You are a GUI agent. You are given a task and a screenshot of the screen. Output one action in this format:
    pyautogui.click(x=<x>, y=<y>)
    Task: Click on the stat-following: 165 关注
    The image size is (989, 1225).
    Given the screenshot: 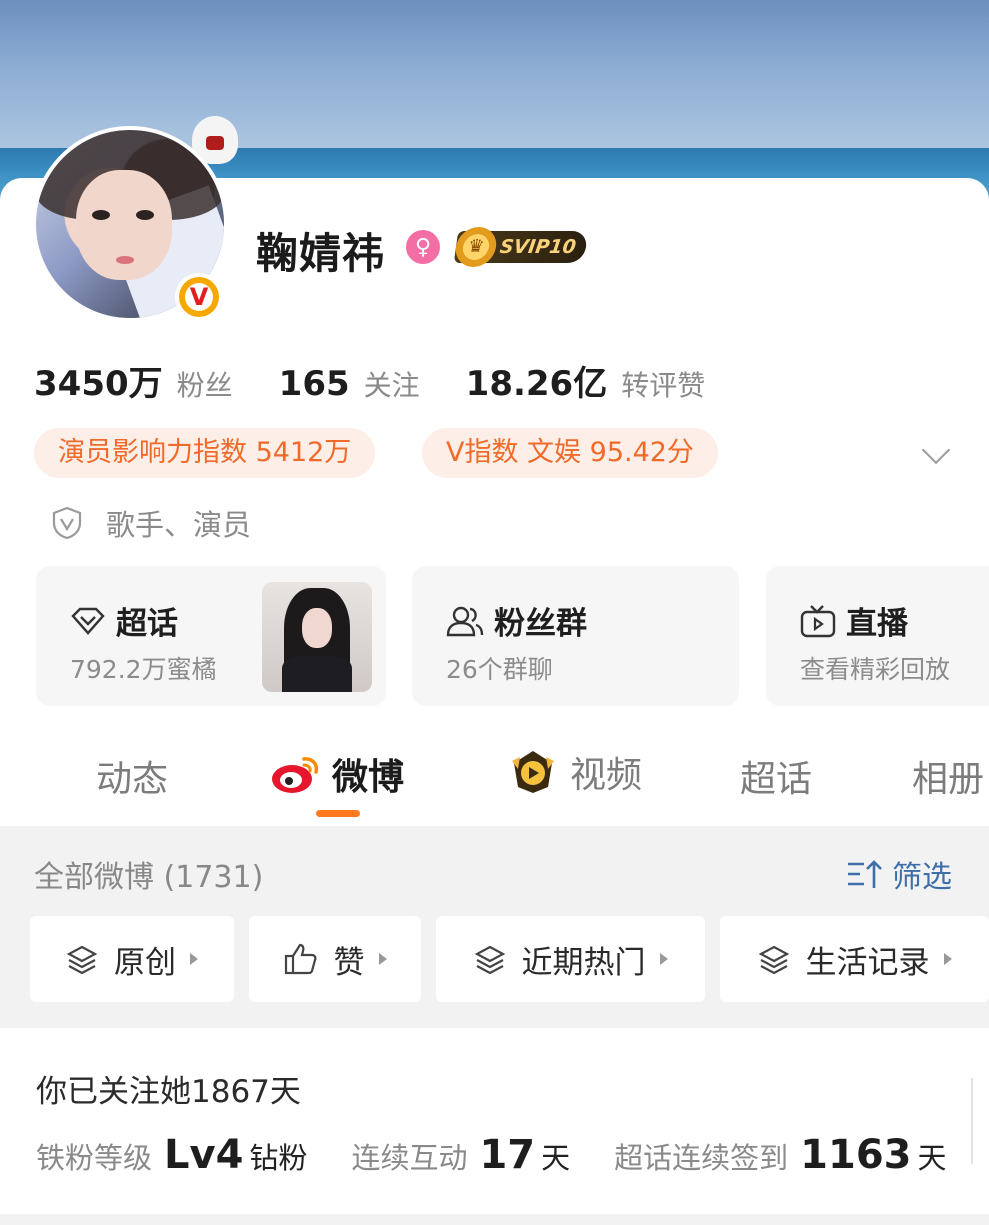 What is the action you would take?
    pyautogui.click(x=349, y=384)
    